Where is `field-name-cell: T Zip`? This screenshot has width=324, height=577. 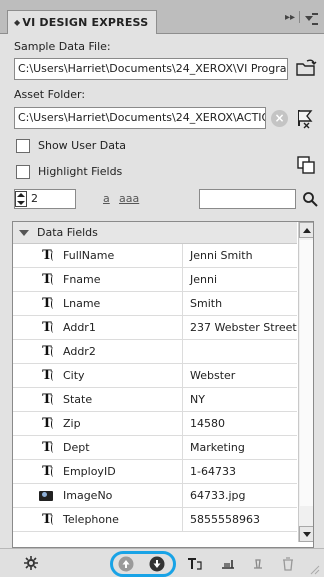
field-name-cell: T Zip is located at coordinates (98, 423).